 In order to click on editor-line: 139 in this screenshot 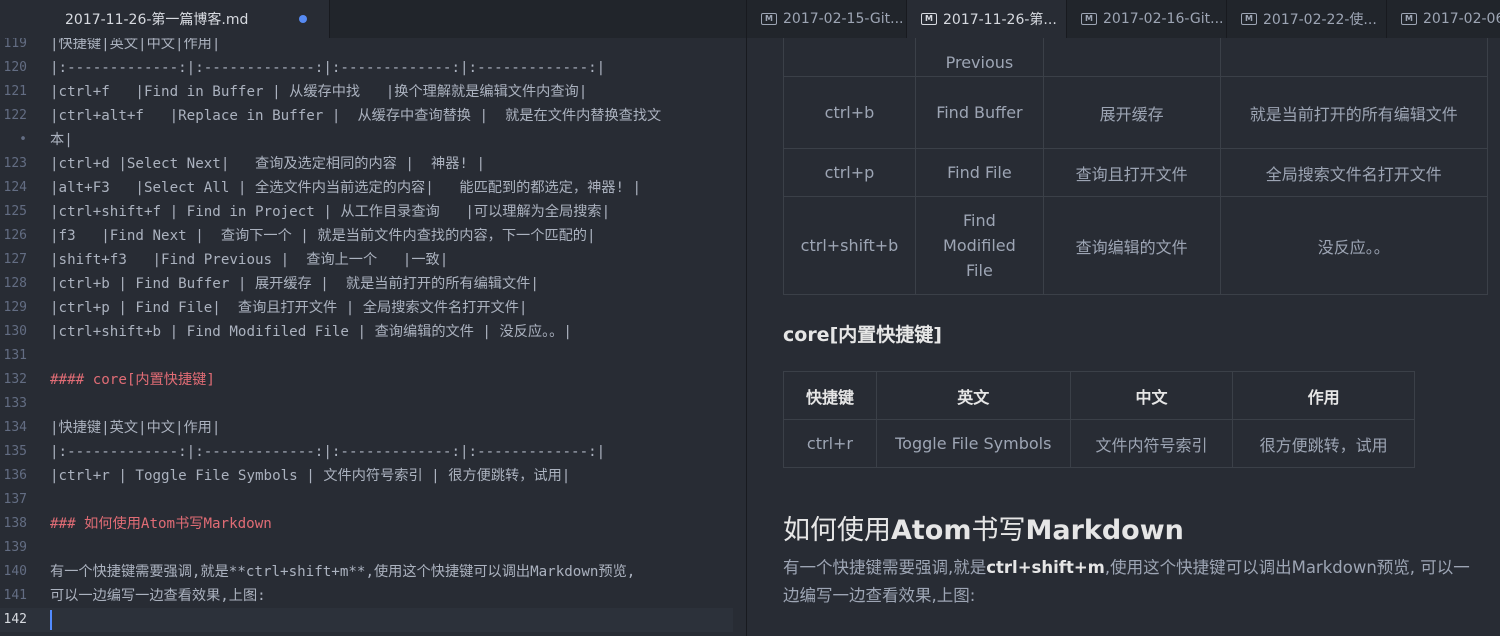, I will do `click(373, 548)`.